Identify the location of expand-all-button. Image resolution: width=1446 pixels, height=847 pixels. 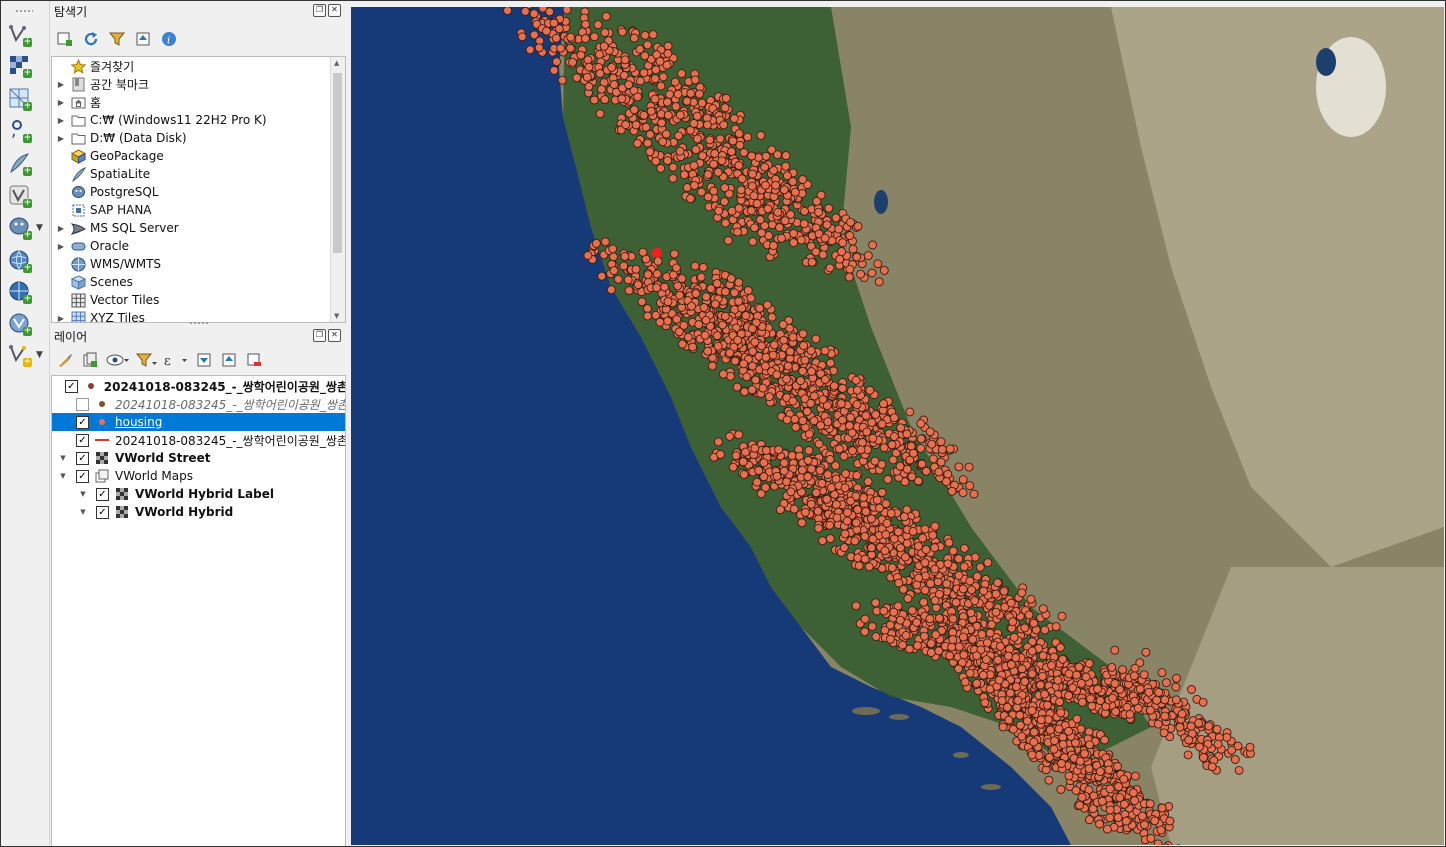
(204, 360).